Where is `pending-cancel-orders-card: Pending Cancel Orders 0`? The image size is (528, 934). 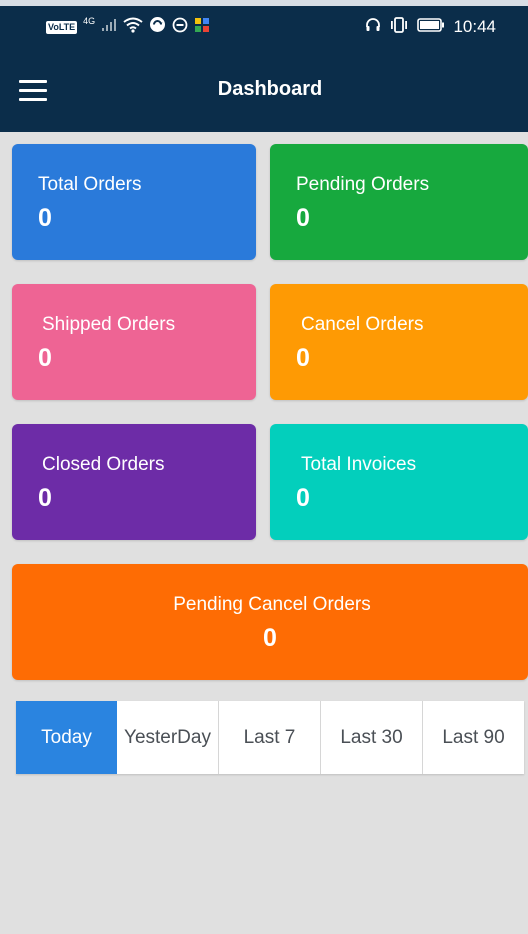
pending-cancel-orders-card: Pending Cancel Orders 0 is located at coordinates (270, 622).